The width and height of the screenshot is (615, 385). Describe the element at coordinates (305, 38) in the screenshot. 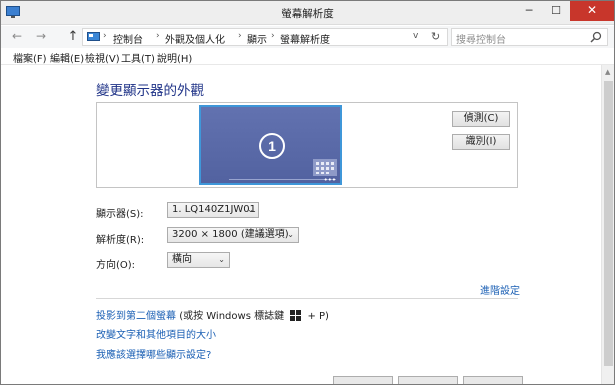

I see `breadcrumb-screen-resolution: 螢幕解析度` at that location.